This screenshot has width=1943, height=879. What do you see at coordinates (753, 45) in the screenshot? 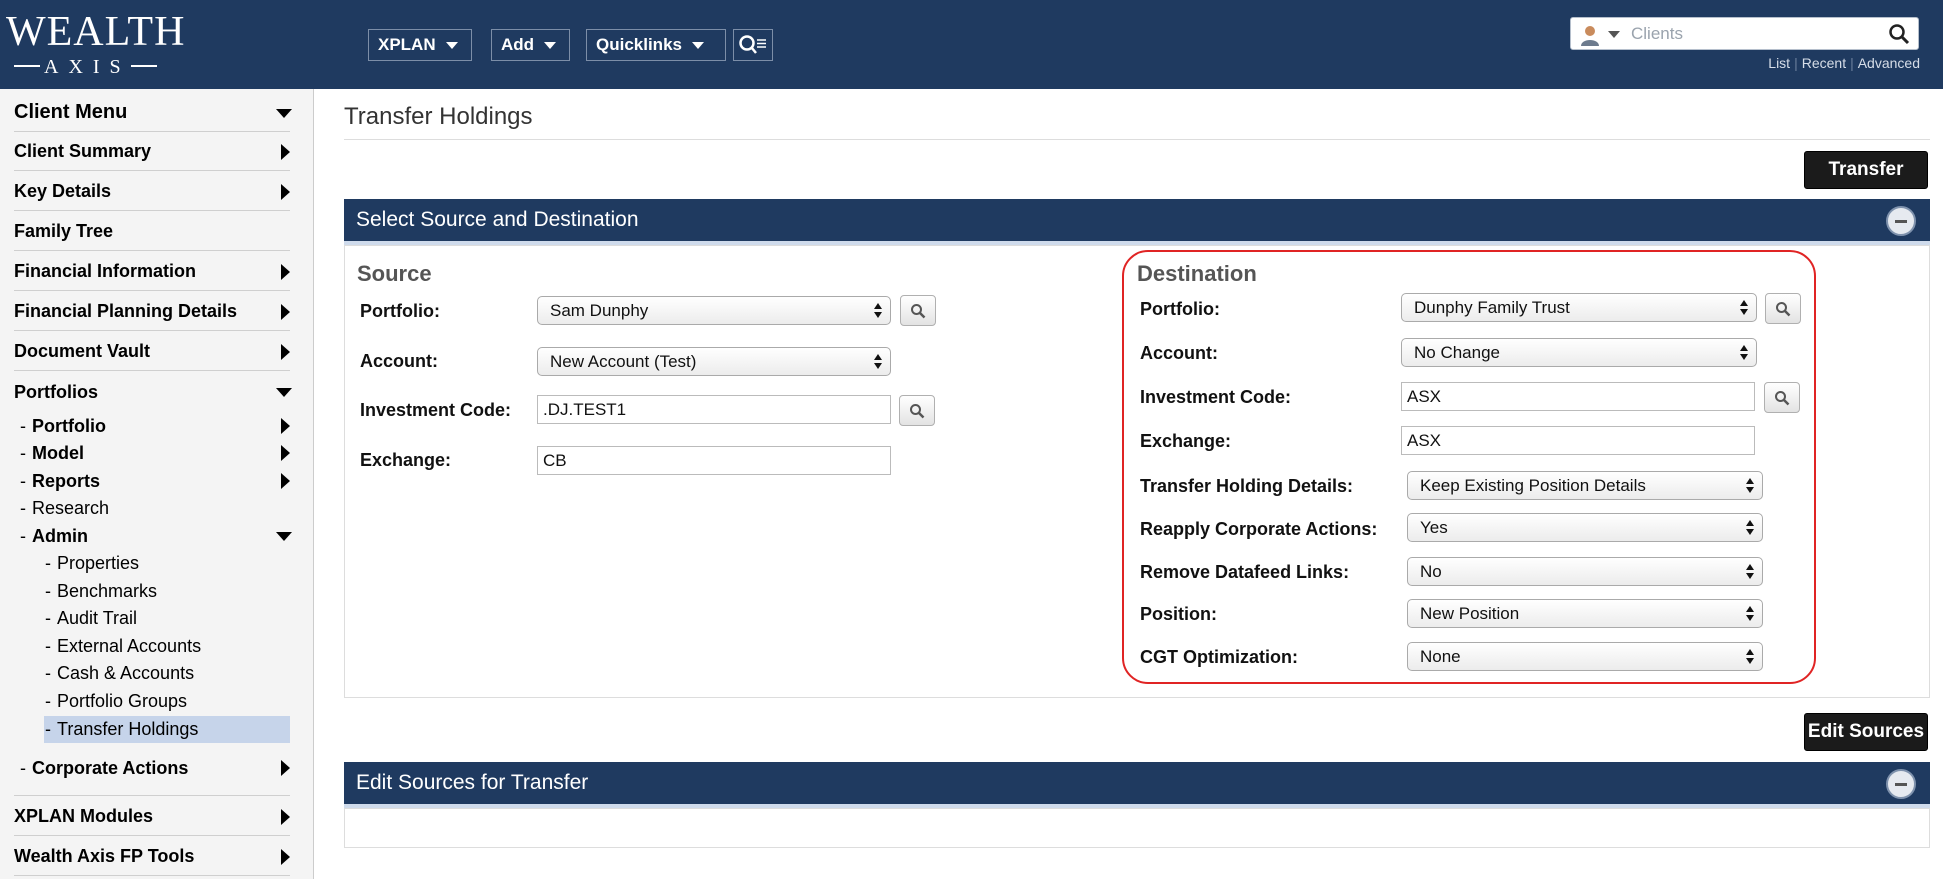
I see `search-list-button` at bounding box center [753, 45].